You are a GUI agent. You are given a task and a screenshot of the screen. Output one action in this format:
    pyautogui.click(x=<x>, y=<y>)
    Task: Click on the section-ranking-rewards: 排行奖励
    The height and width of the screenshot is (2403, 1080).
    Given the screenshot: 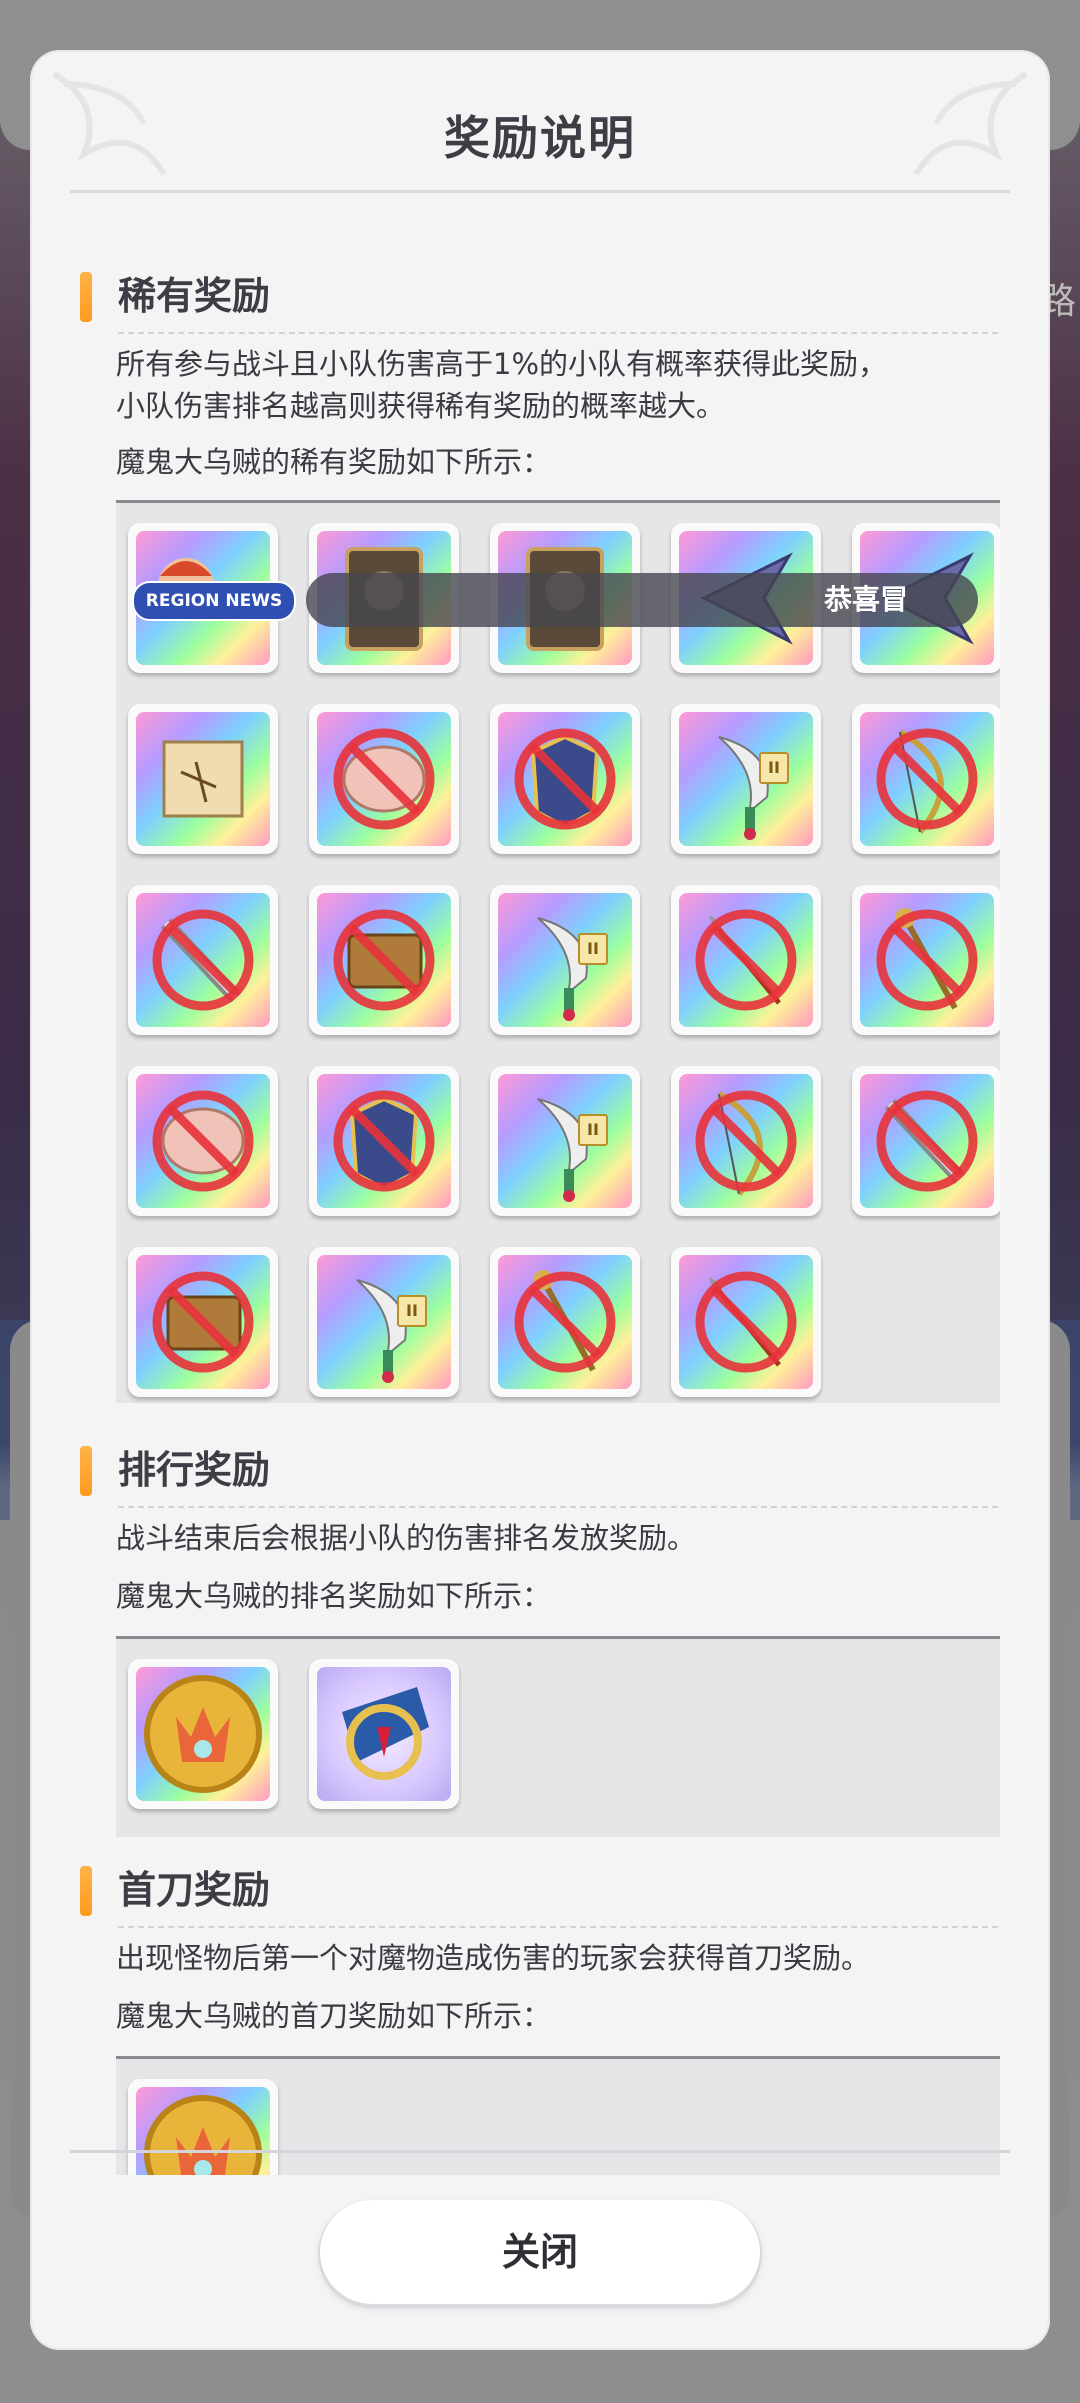 What is the action you would take?
    pyautogui.click(x=540, y=1474)
    